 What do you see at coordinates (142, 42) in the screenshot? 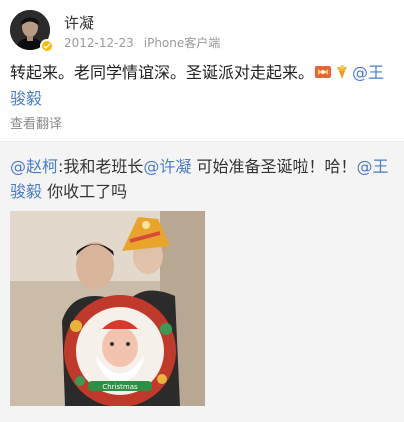
I see `post-meta: 2012-12-23 iPhone客户端` at bounding box center [142, 42].